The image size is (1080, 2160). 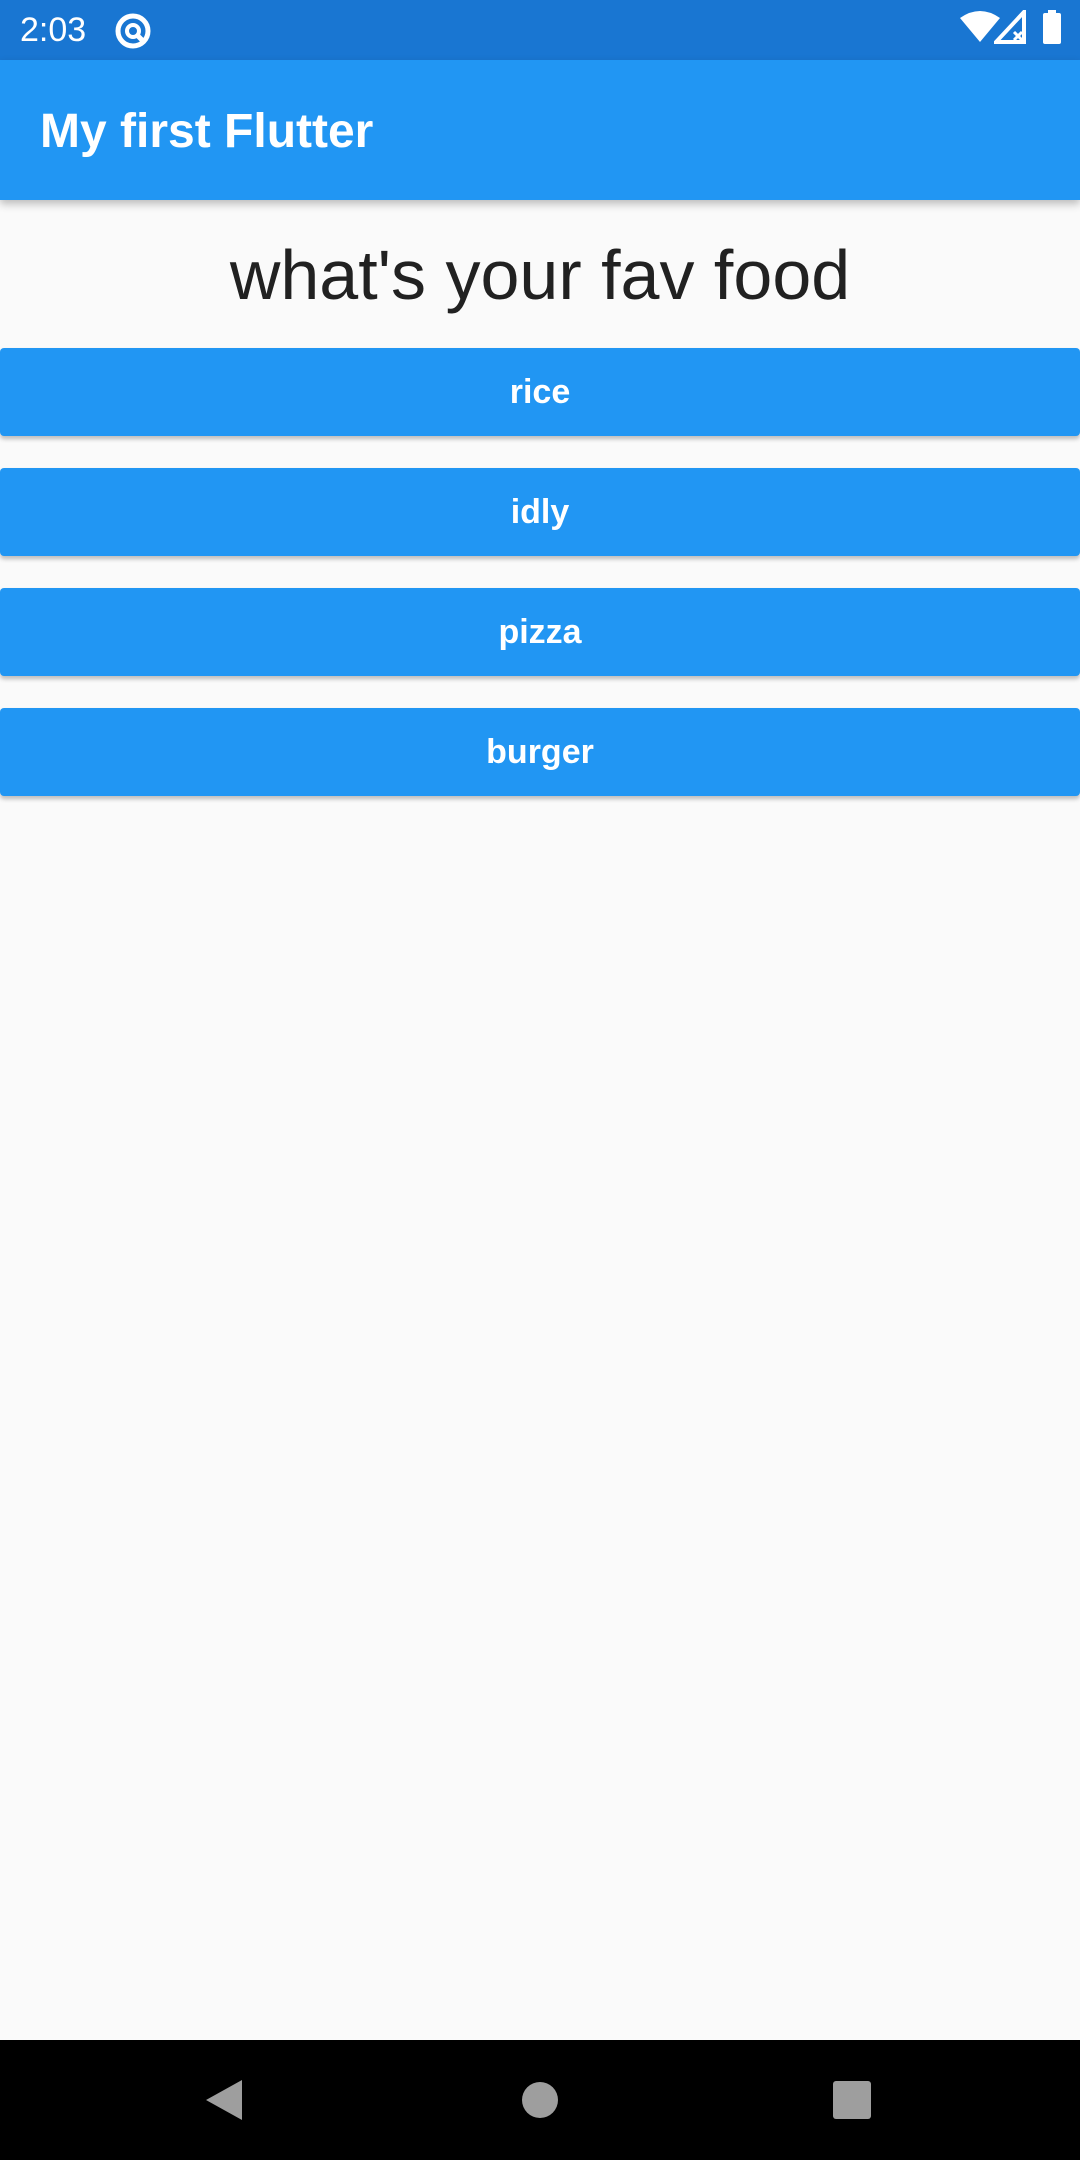 I want to click on burger-button: burger, so click(x=540, y=752).